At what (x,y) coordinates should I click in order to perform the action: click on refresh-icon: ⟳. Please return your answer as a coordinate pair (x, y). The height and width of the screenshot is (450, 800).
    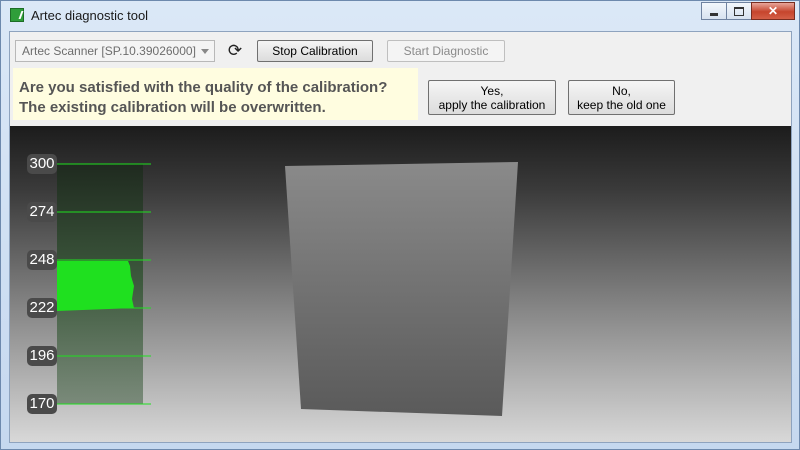
    Looking at the image, I should click on (235, 51).